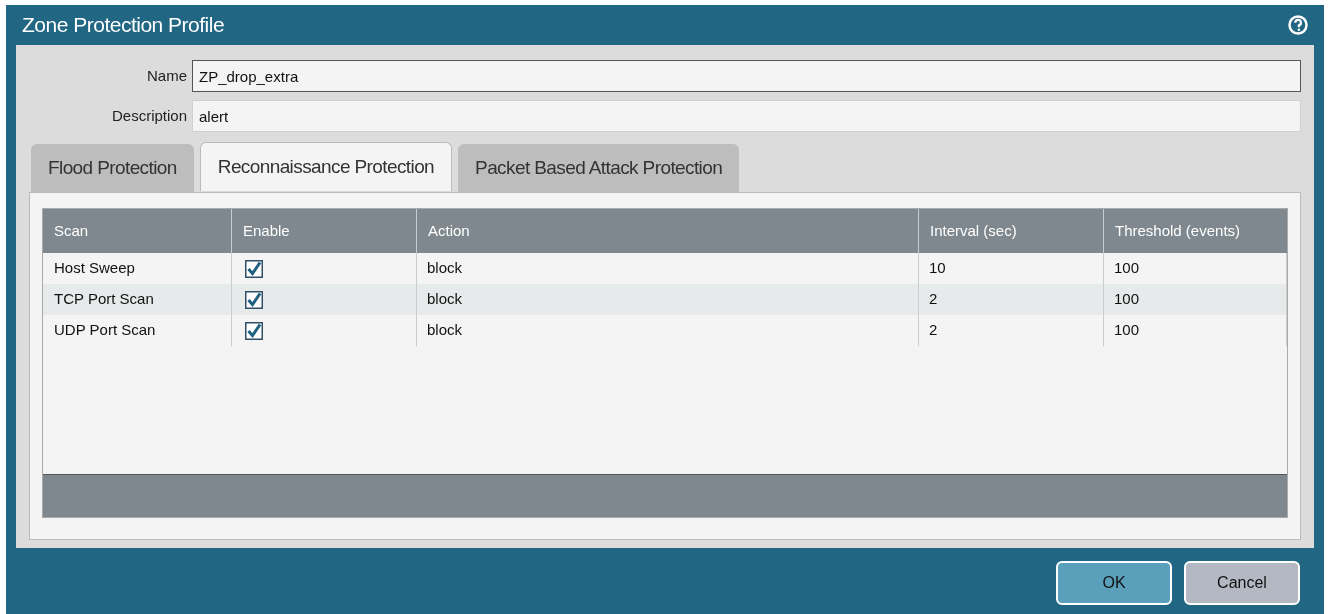  I want to click on help-icon, so click(1298, 25).